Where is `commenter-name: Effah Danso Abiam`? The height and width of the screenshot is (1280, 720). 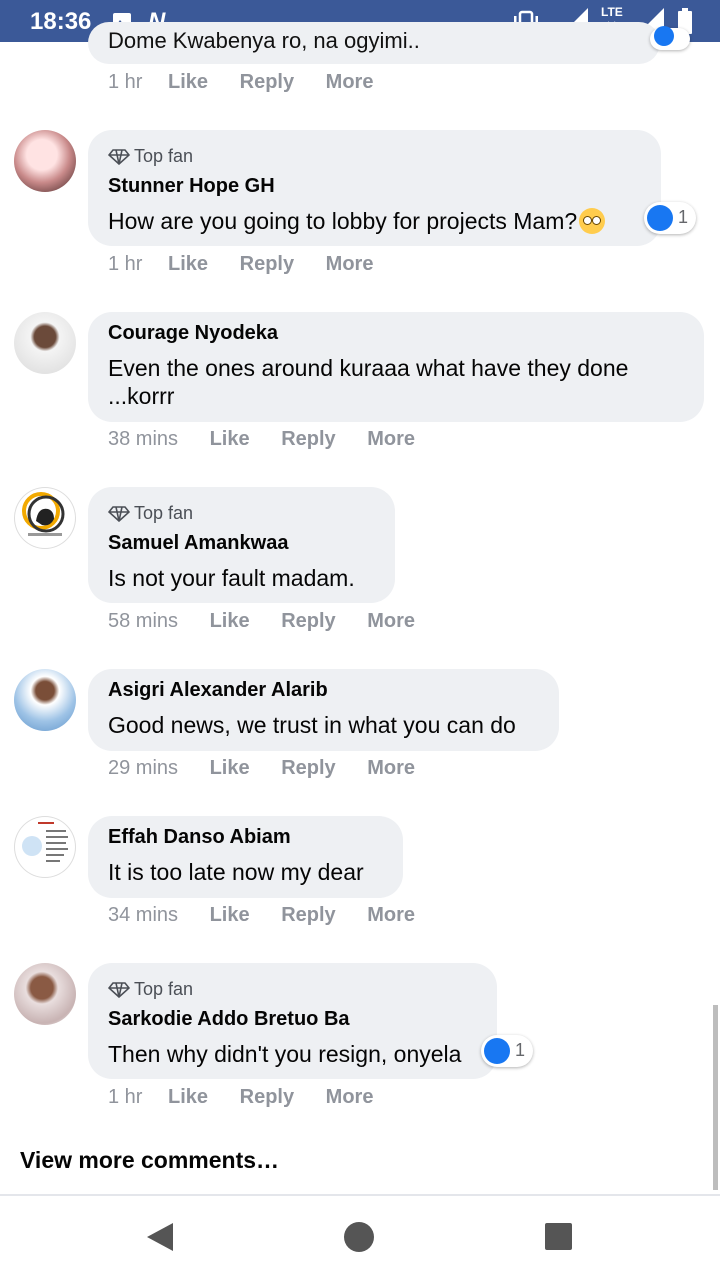 commenter-name: Effah Danso Abiam is located at coordinates (199, 837).